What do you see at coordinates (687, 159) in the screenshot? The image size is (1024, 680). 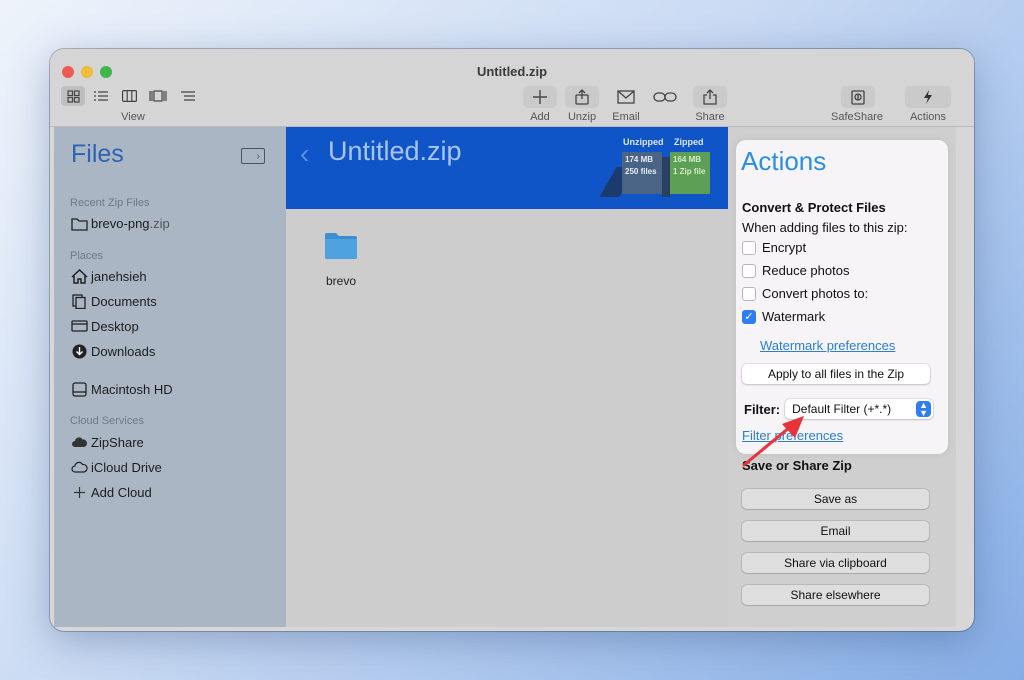 I see `zipped-size: 164 MB` at bounding box center [687, 159].